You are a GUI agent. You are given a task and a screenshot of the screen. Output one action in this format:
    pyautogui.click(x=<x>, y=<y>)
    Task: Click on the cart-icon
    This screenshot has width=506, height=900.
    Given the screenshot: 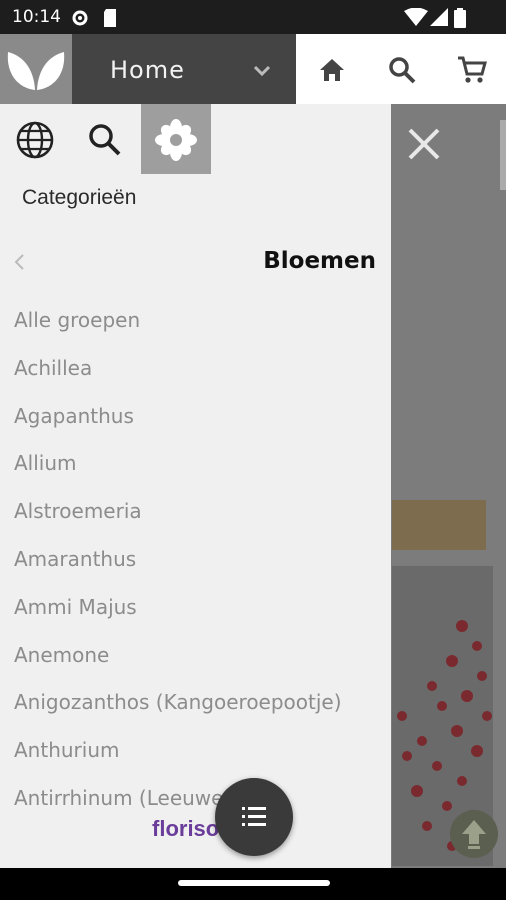 What is the action you would take?
    pyautogui.click(x=472, y=70)
    